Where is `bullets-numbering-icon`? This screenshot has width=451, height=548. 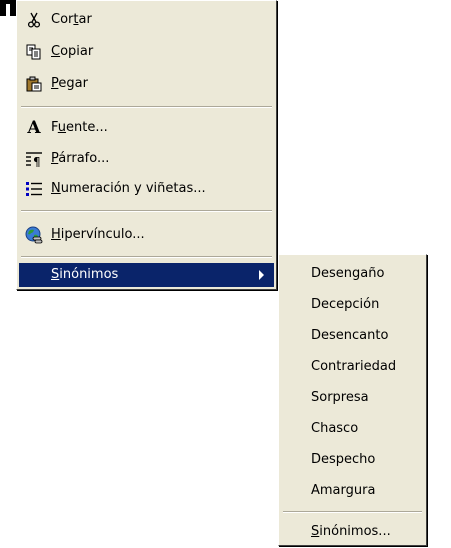 bullets-numbering-icon is located at coordinates (34, 189).